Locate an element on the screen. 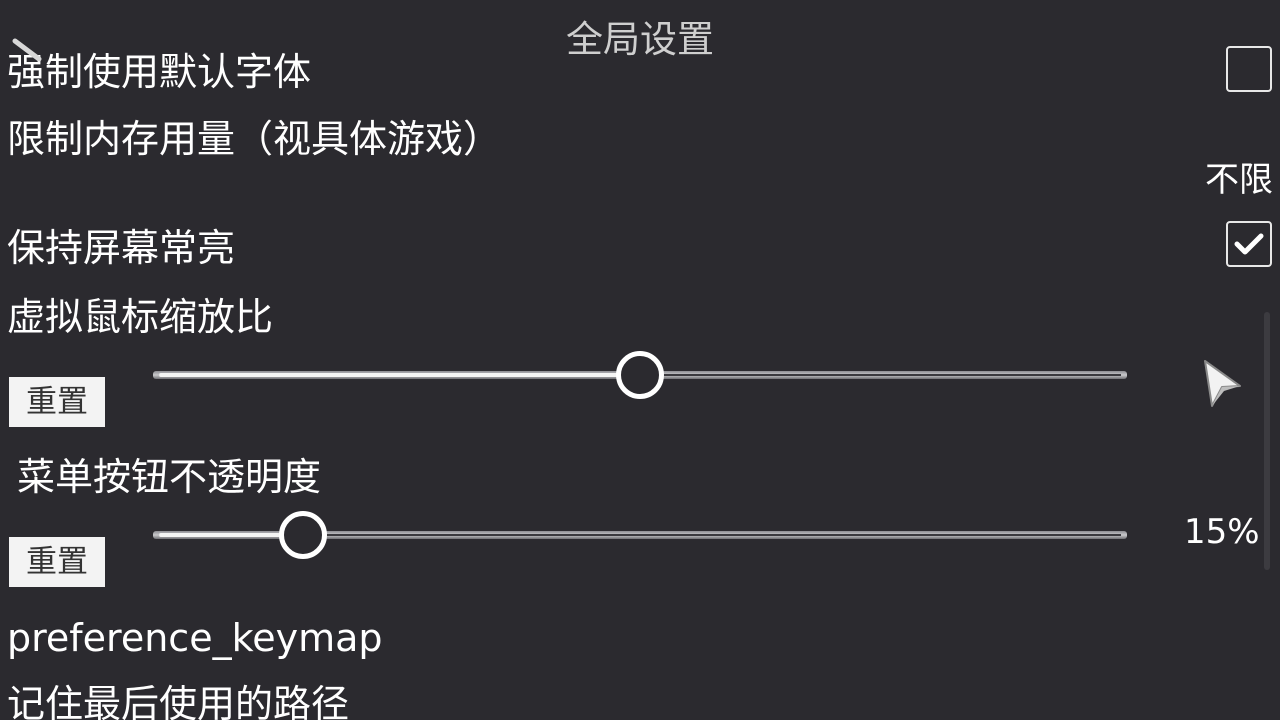  force-default-font-checkbox is located at coordinates (1249, 69).